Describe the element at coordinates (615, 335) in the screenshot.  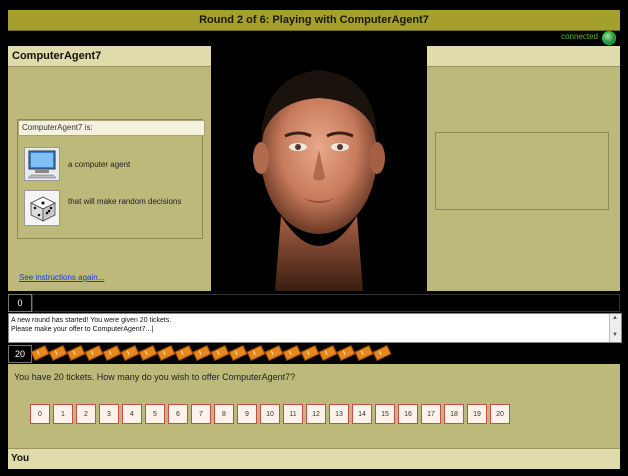
I see `scroll-down-arrow-icon: ▼` at that location.